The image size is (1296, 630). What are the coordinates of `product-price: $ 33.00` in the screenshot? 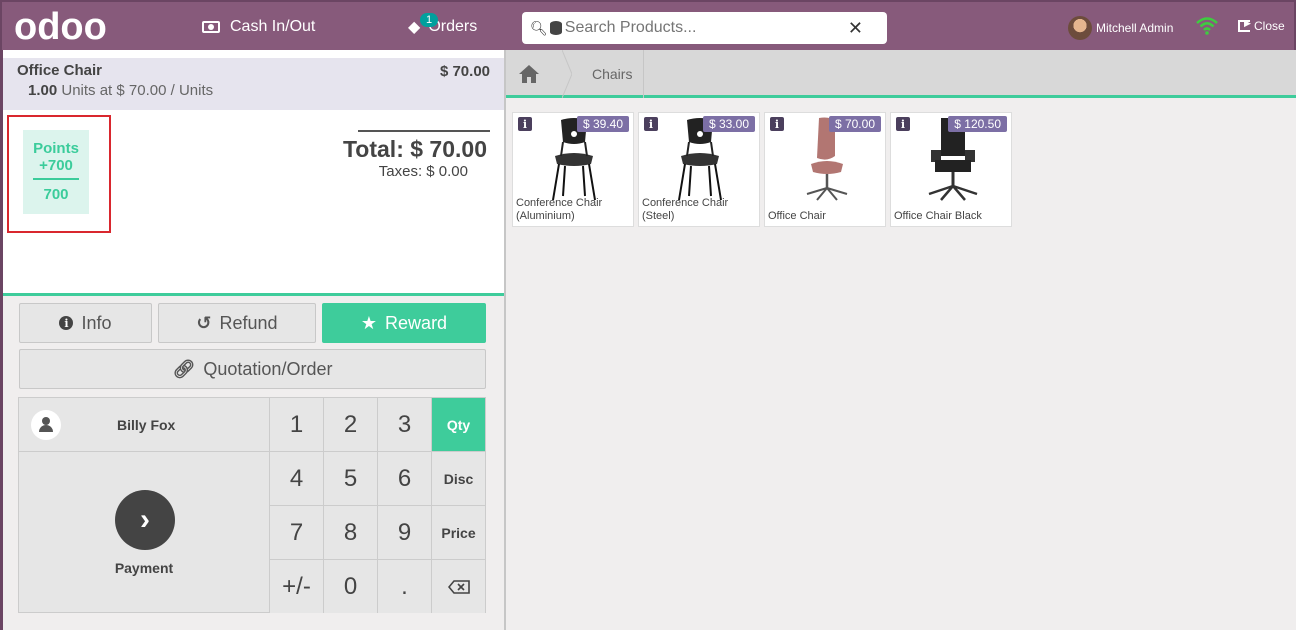 It's located at (728, 124).